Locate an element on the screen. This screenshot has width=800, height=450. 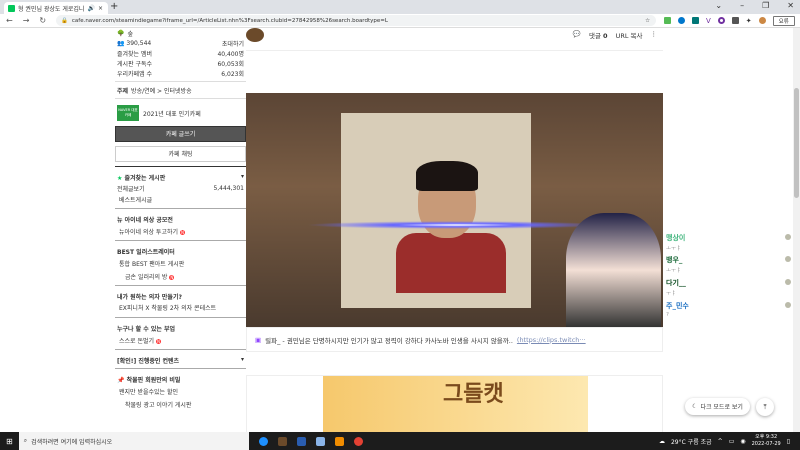
clip-link: (https://clips.twitch··· is located at coordinates (551, 340).